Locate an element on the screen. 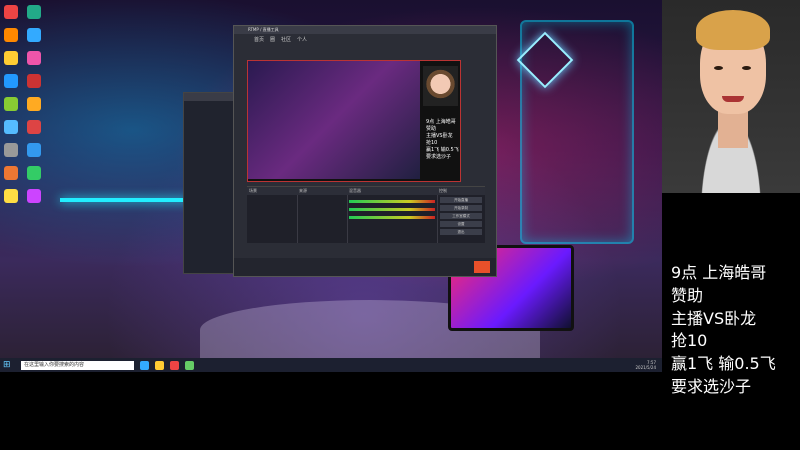  sources-dock: 来源 is located at coordinates (322, 215).